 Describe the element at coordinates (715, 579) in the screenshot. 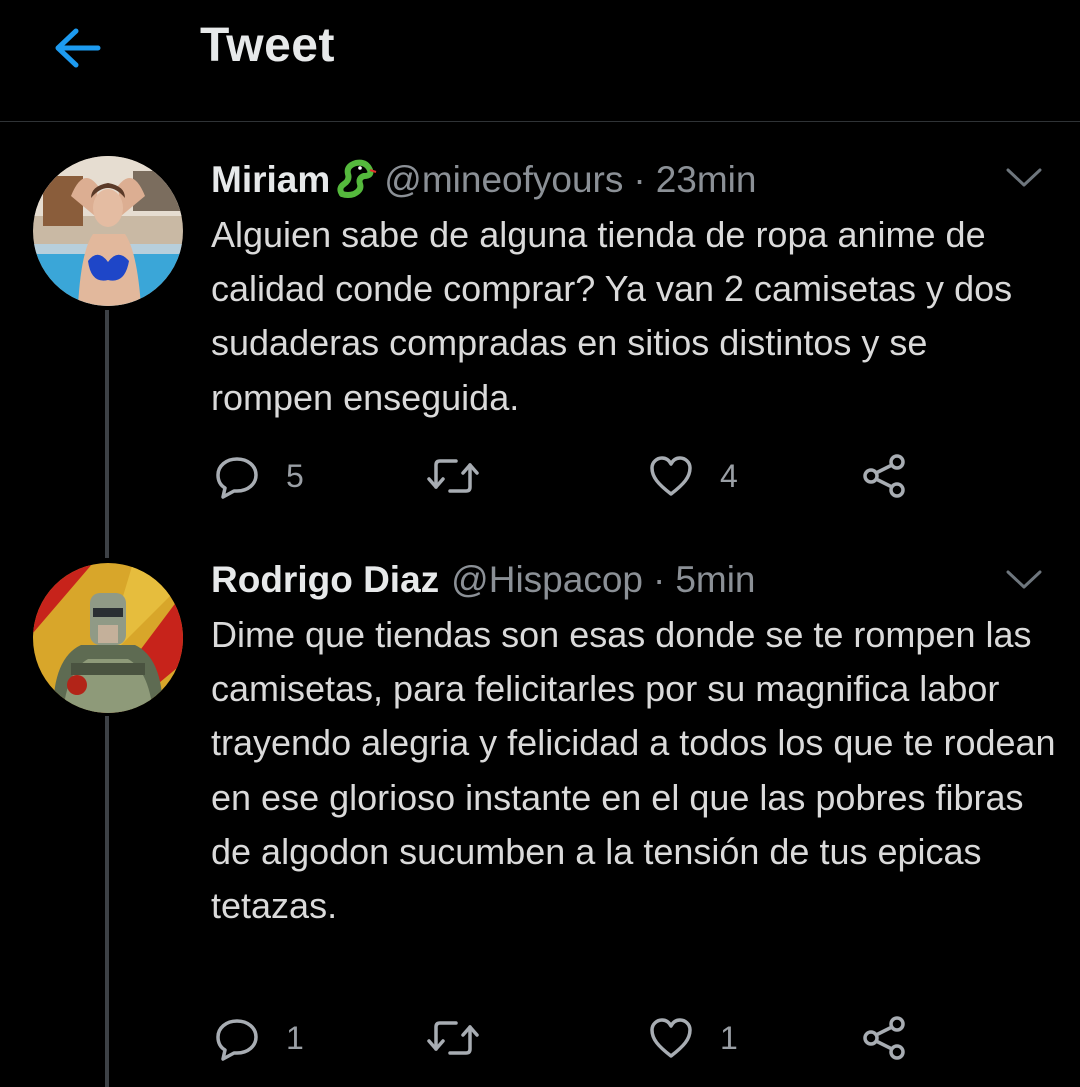

I see `timestamp: 5min` at that location.